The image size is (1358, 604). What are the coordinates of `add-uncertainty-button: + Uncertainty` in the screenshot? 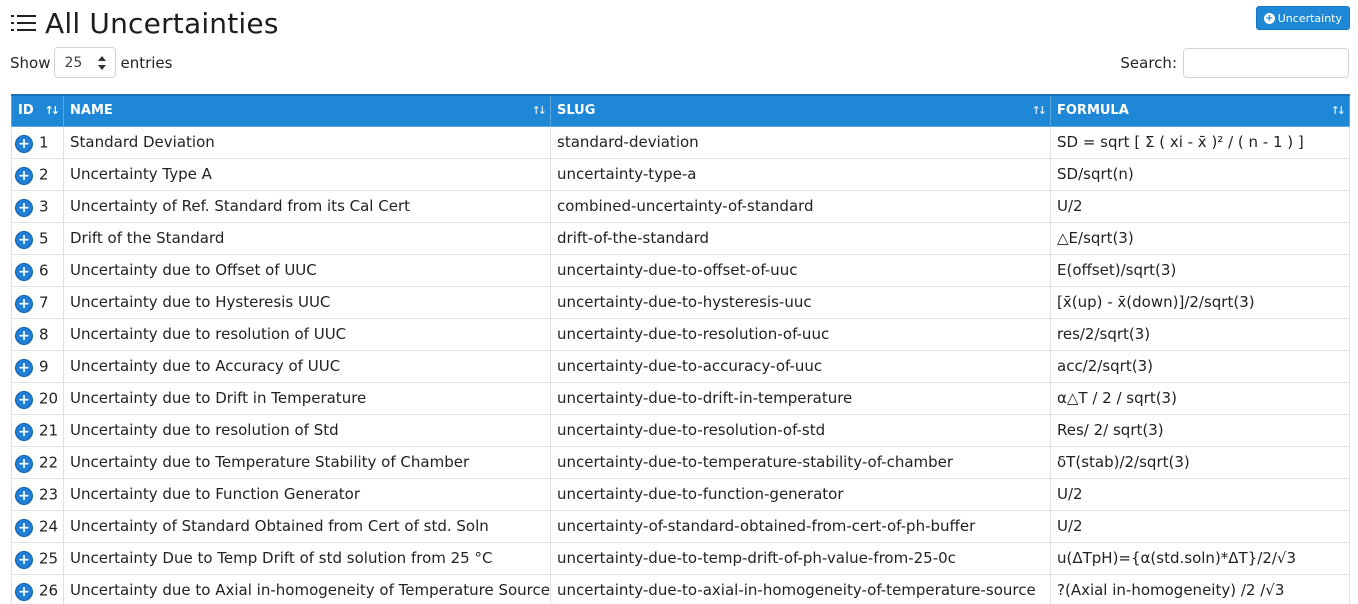 It's located at (1302, 18).